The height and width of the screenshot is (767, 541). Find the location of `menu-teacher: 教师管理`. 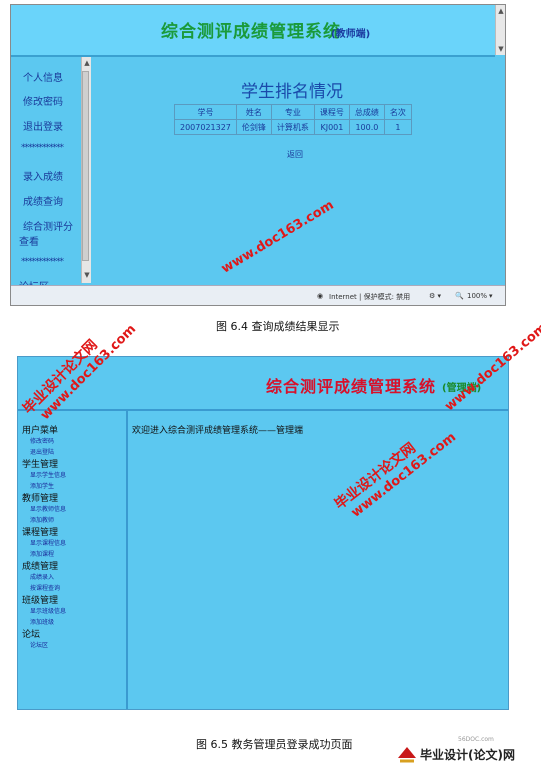

menu-teacher: 教师管理 is located at coordinates (40, 499).